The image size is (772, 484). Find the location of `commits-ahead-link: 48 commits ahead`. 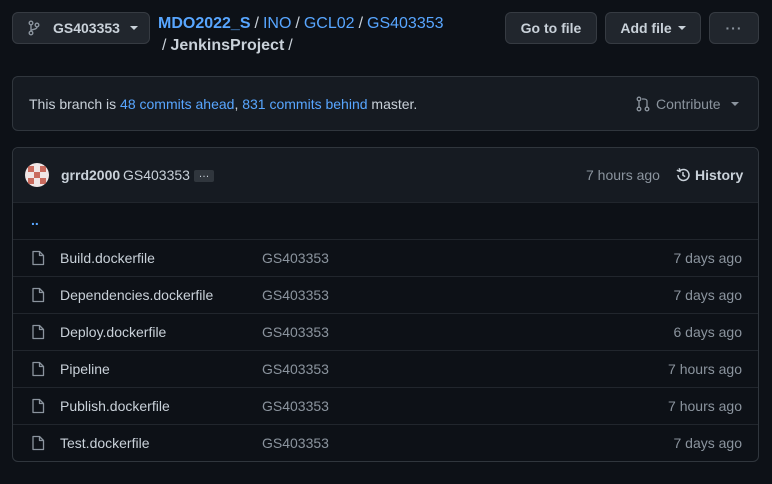

commits-ahead-link: 48 commits ahead is located at coordinates (177, 104).